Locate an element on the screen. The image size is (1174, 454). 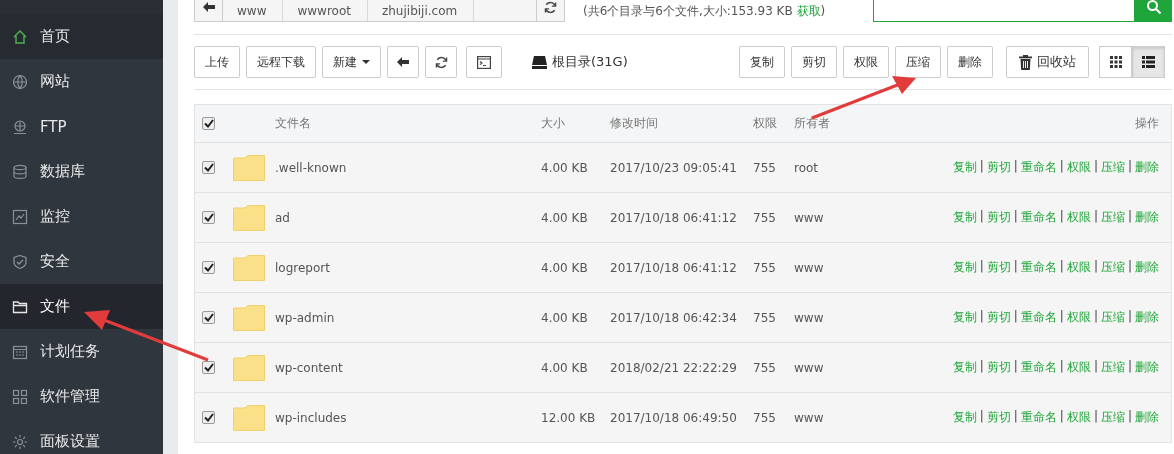
list-view-button is located at coordinates (1148, 62).